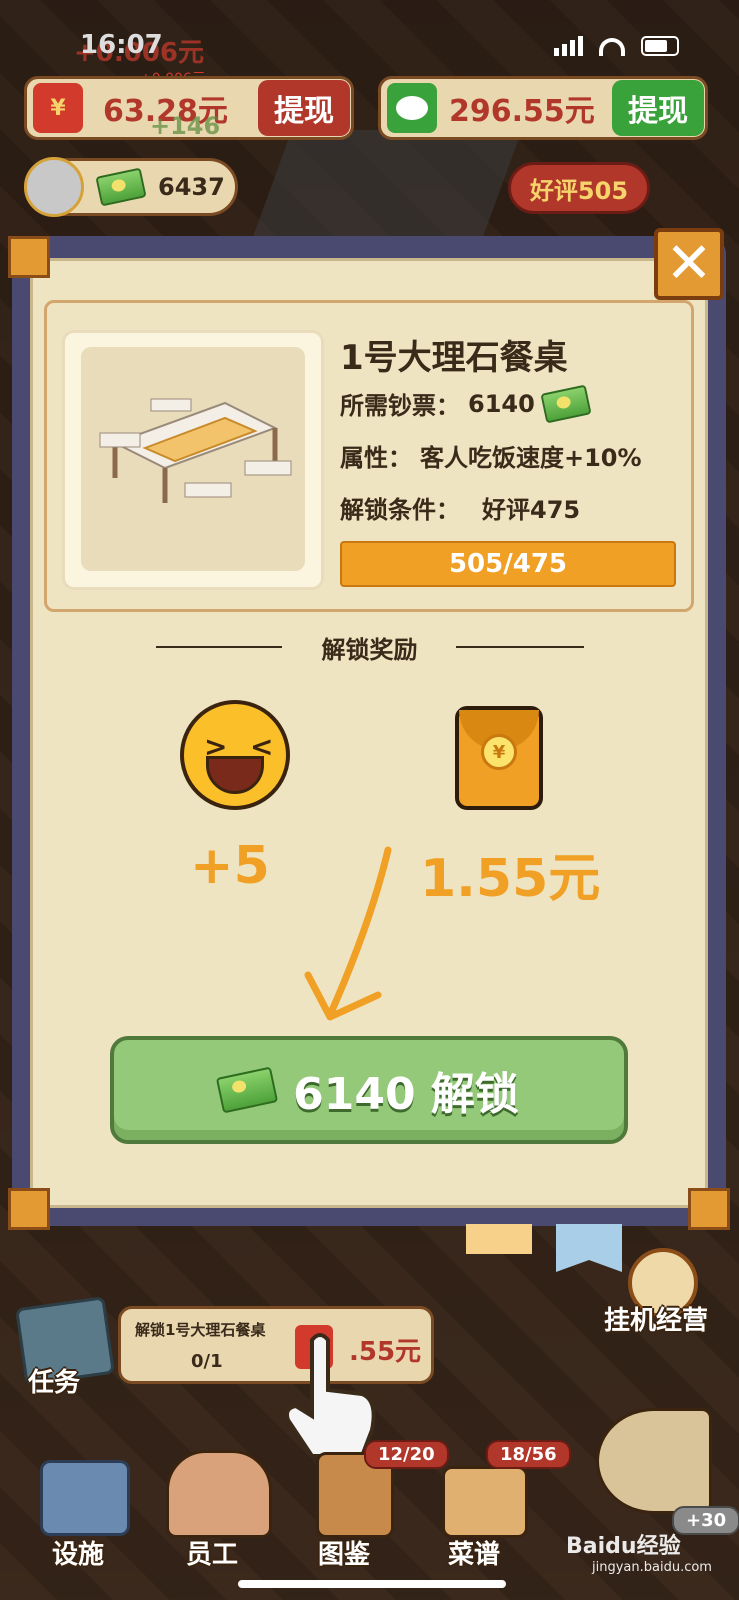  I want to click on reward-review-value: +5, so click(230, 866).